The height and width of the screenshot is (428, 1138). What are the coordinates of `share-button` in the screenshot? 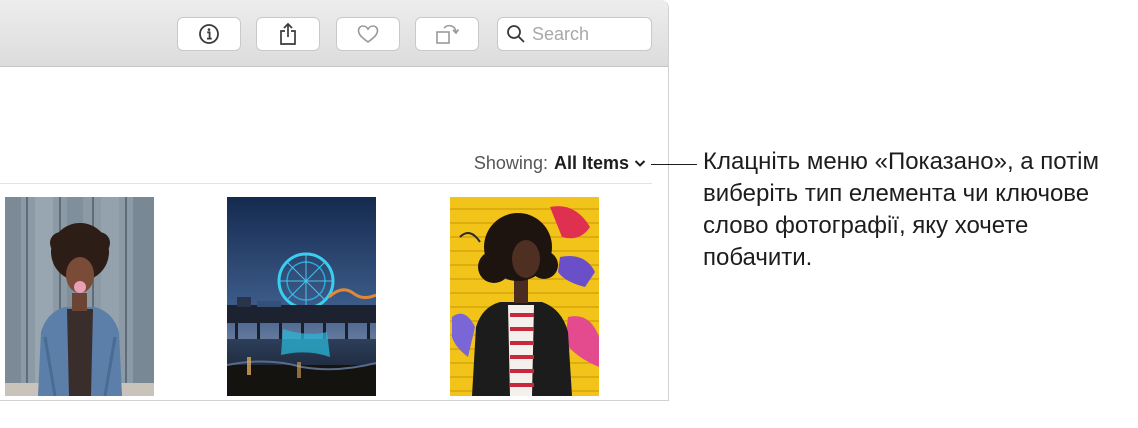 It's located at (288, 34).